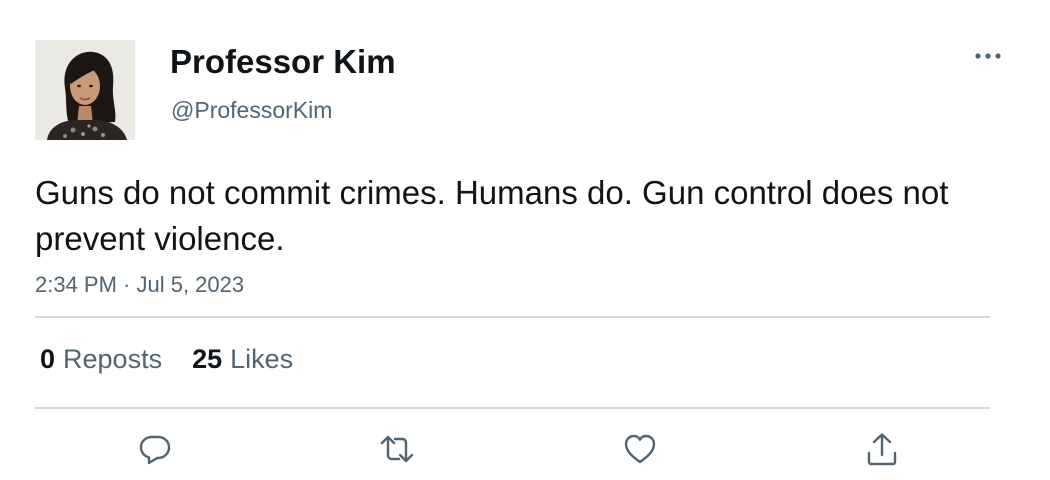  I want to click on author-display-name: Professor Kim, so click(283, 62).